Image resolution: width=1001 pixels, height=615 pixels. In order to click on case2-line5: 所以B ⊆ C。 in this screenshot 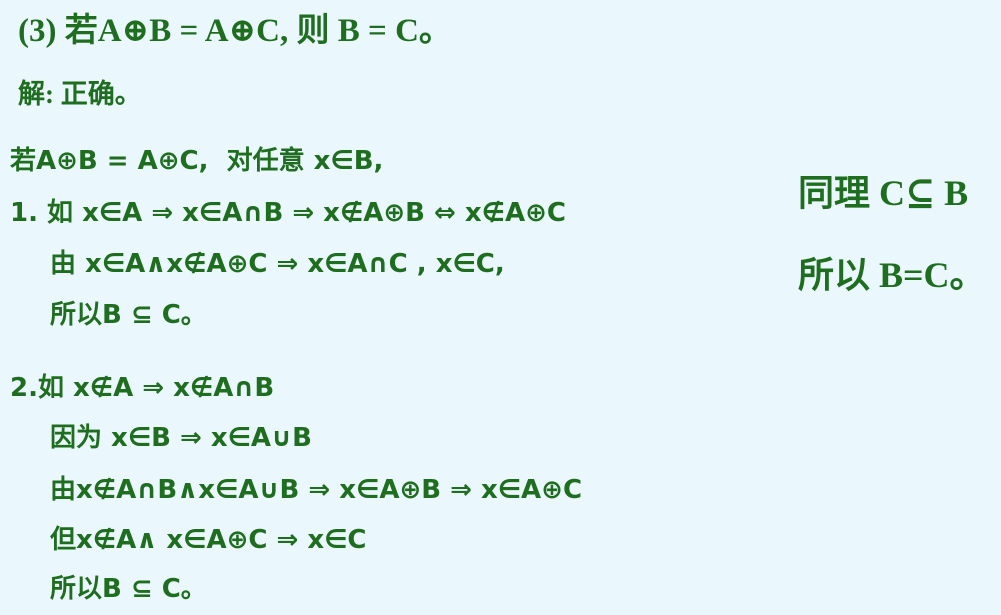, I will do `click(128, 589)`.